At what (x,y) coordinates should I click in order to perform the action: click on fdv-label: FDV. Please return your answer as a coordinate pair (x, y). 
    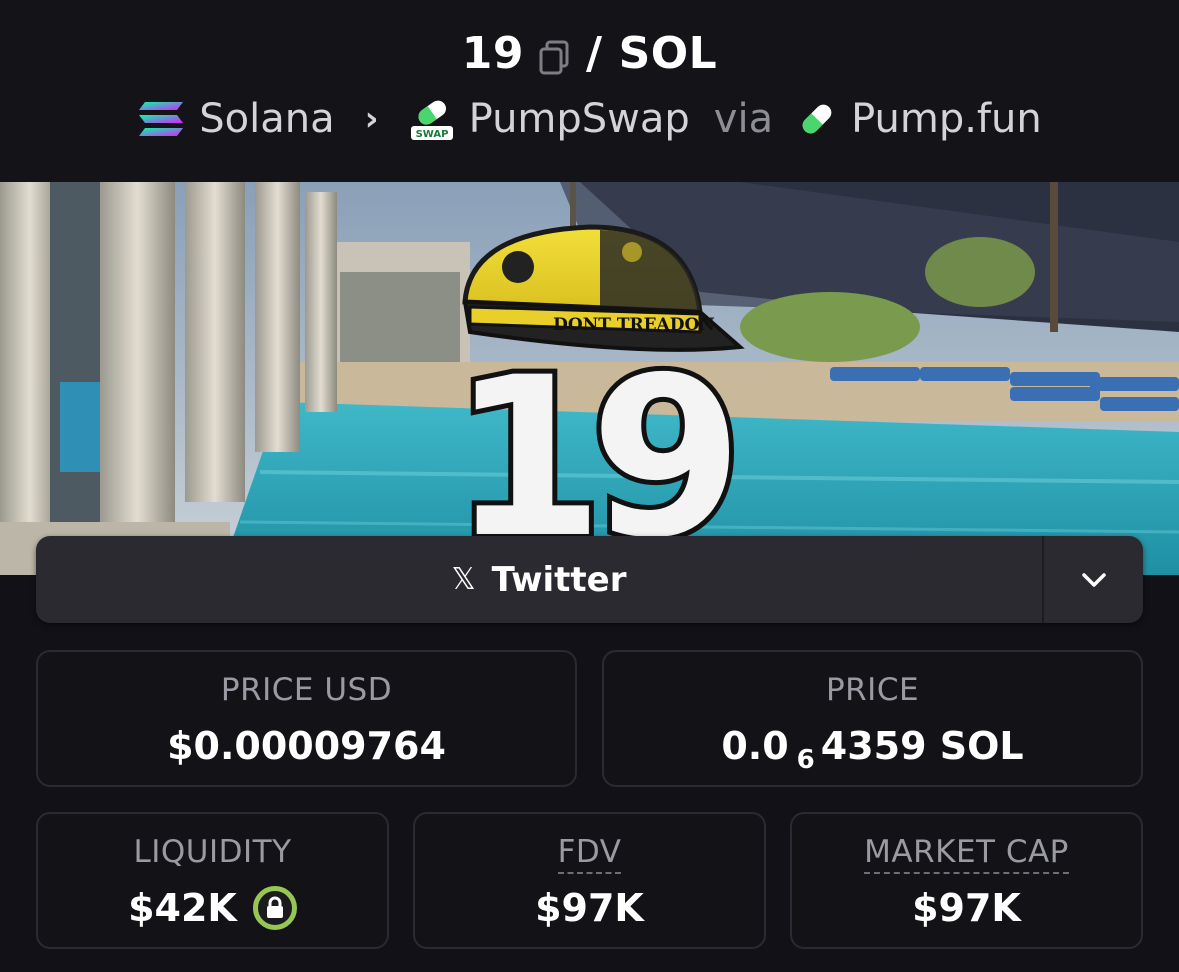
    Looking at the image, I should click on (589, 854).